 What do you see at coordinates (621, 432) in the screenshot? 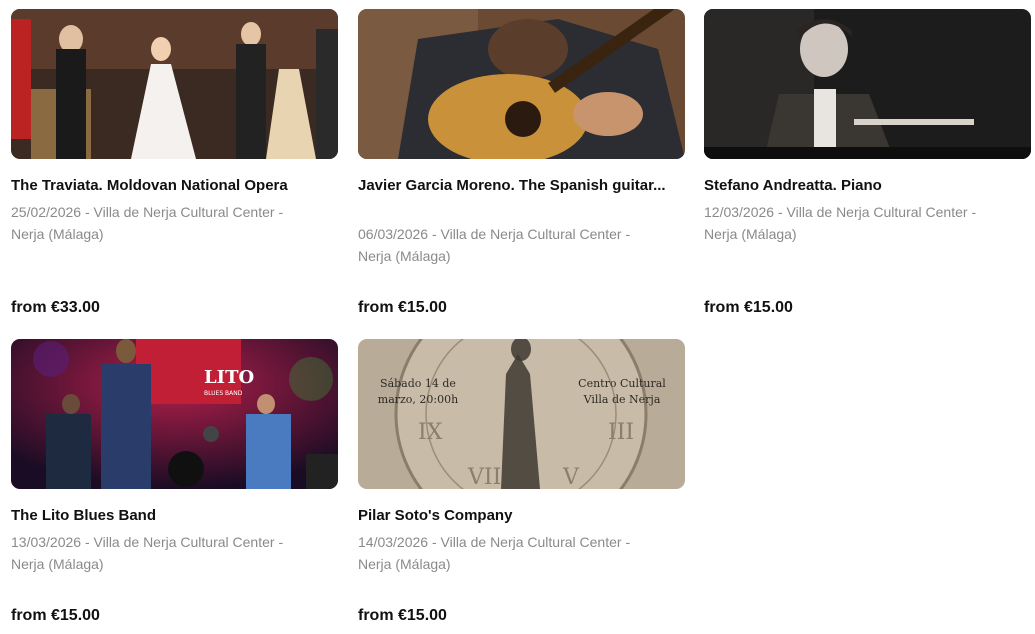
I see `svg-text: III` at bounding box center [621, 432].